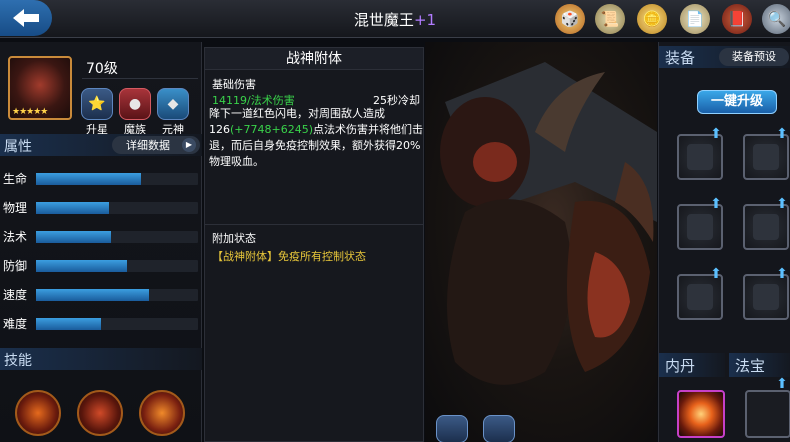 The image size is (790, 442). Describe the element at coordinates (766, 297) in the screenshot. I see `accessory-silhouette-icon` at that location.